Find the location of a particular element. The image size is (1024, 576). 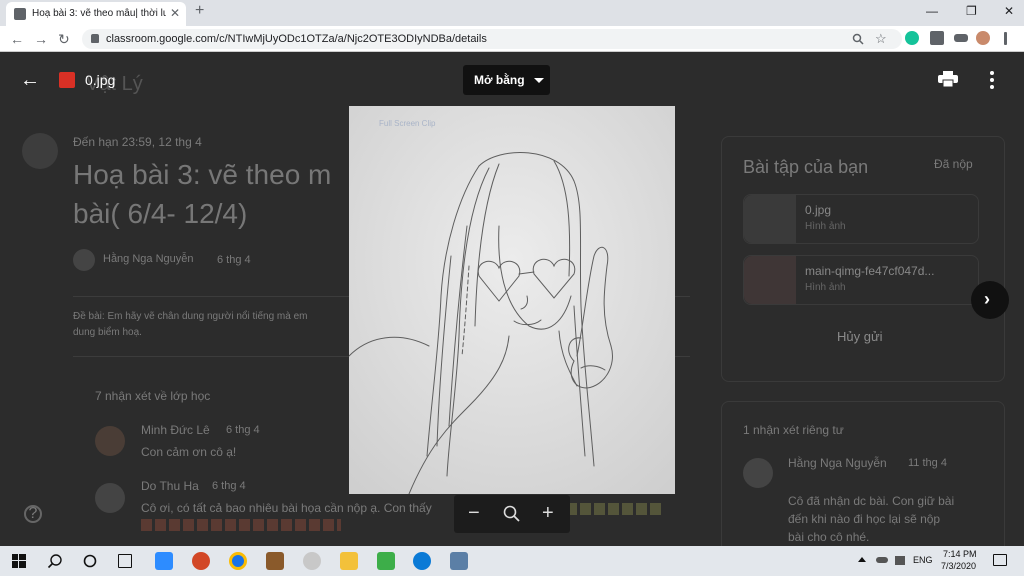

watermark-text: Full Screen Clip is located at coordinates (407, 123).